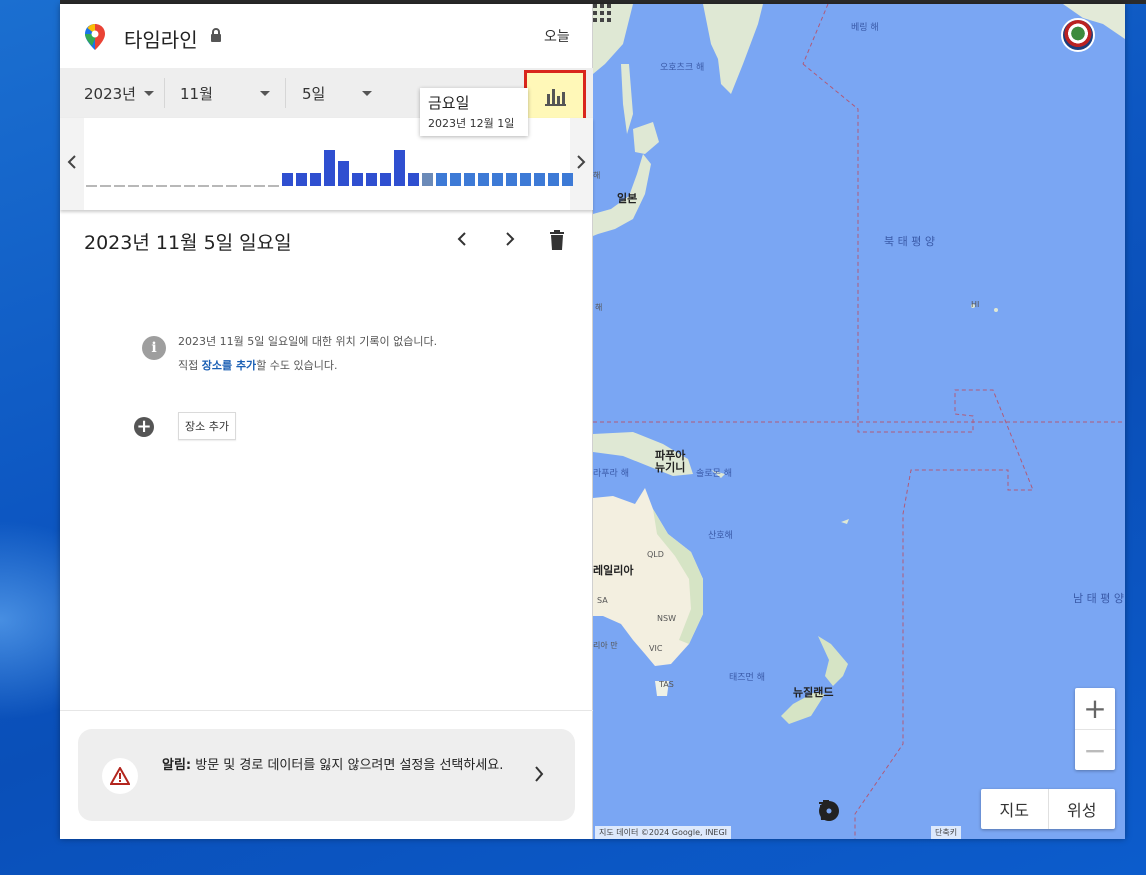 This screenshot has height=875, width=1146. Describe the element at coordinates (144, 427) in the screenshot. I see `add-circle-icon: +` at that location.